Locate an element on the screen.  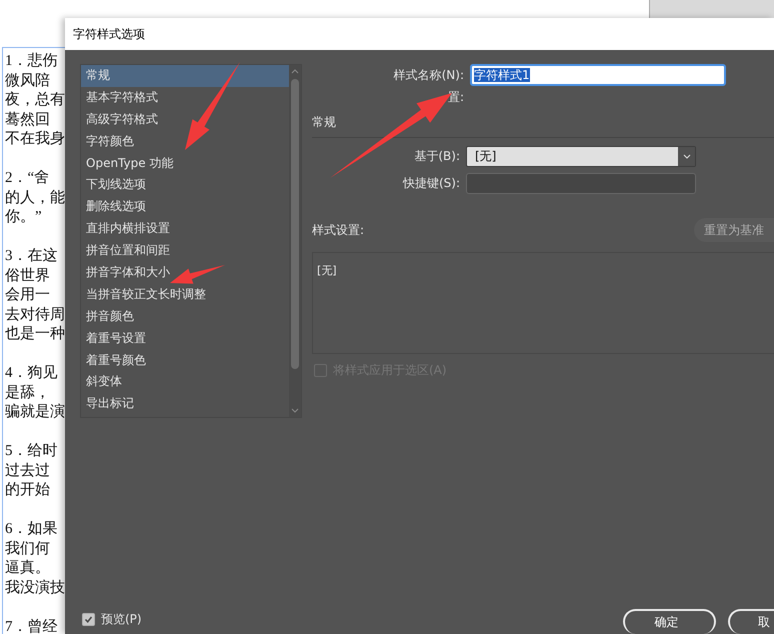
category-item: 当拼音较正文长时调整 is located at coordinates (185, 295).